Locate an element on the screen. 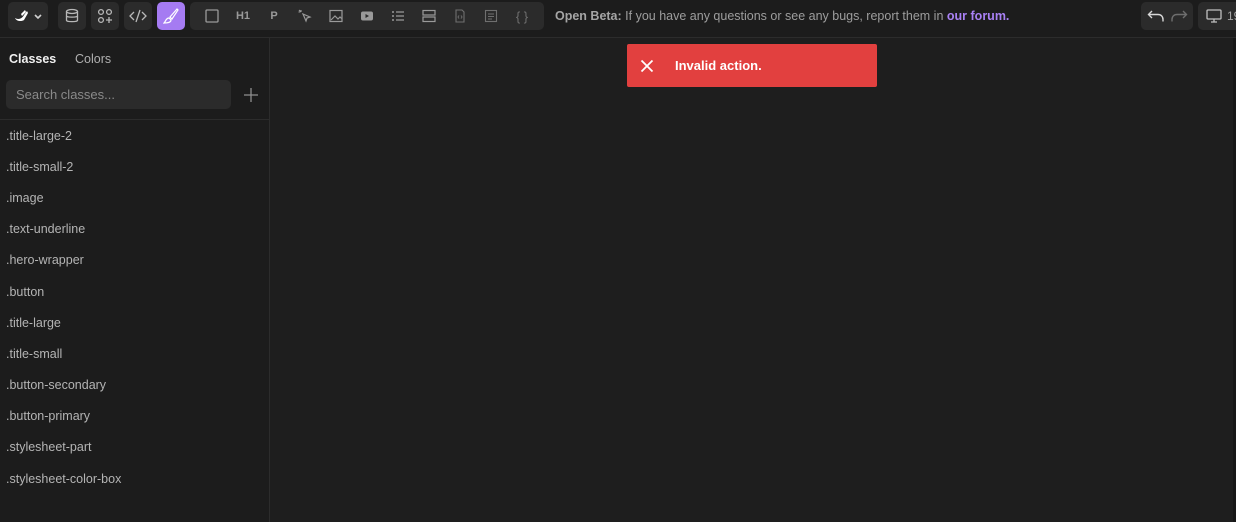 The height and width of the screenshot is (522, 1236). class-item: .button-primary is located at coordinates (135, 416).